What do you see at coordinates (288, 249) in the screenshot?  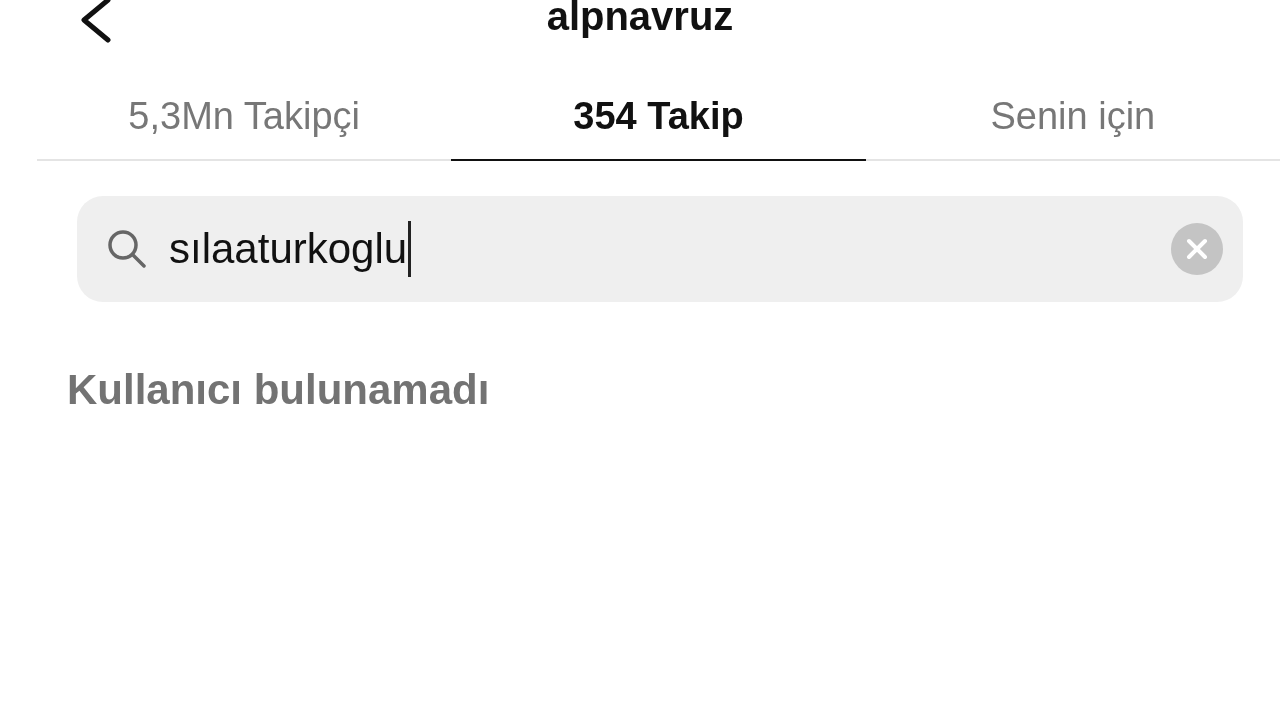 I see `search-value: sılaaturkoglu` at bounding box center [288, 249].